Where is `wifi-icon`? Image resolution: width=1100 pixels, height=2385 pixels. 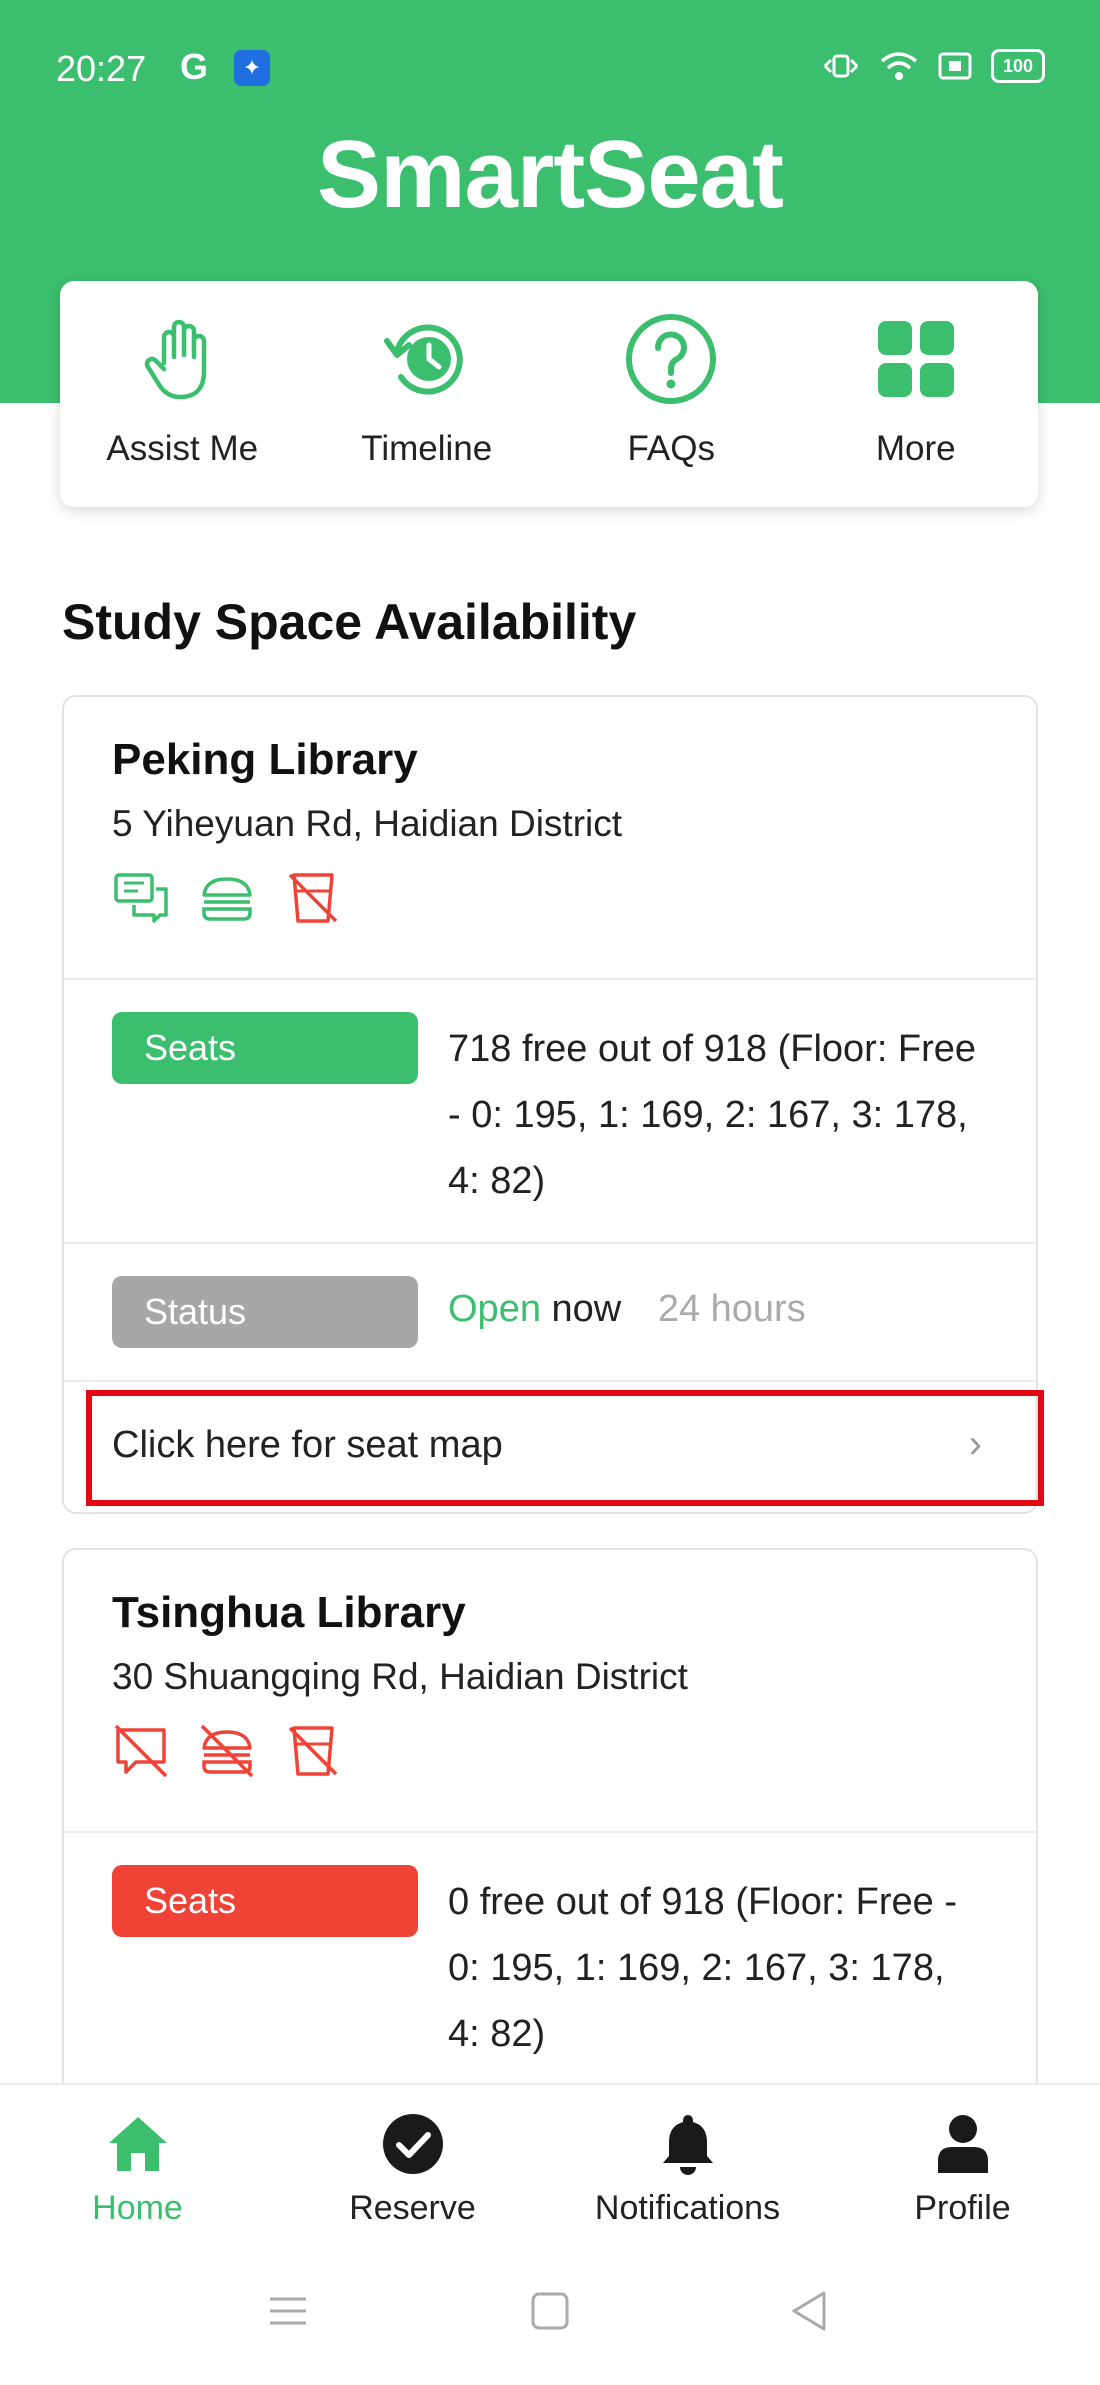
wifi-icon is located at coordinates (899, 66).